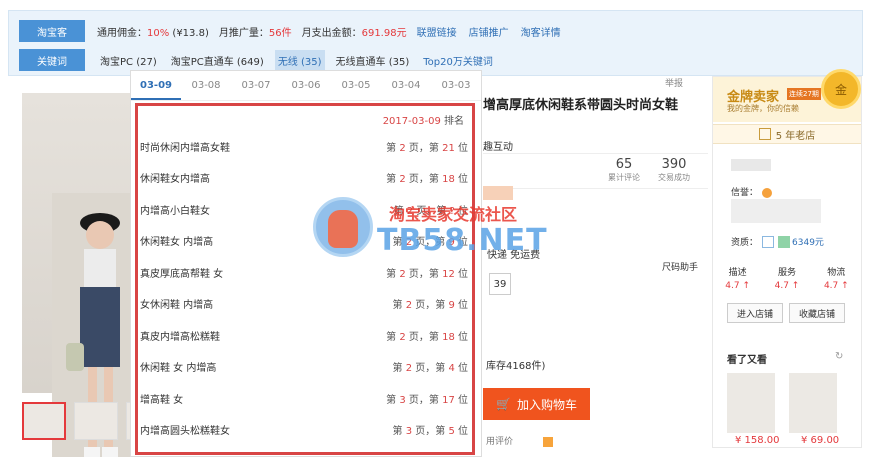 This screenshot has width=871, height=457. I want to click on deals-label: 交易成功, so click(674, 177).